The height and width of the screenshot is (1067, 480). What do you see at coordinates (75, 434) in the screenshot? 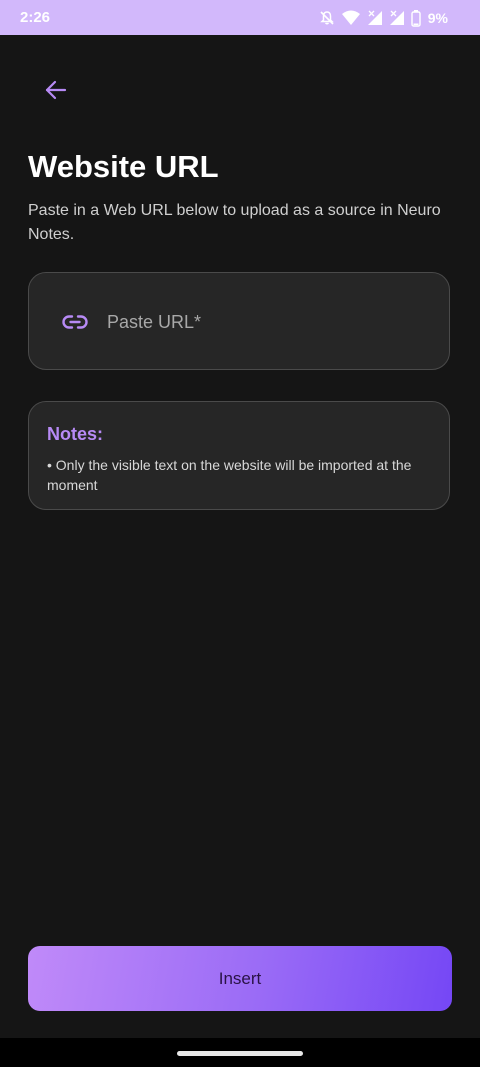
I see `notes-title: Notes:` at bounding box center [75, 434].